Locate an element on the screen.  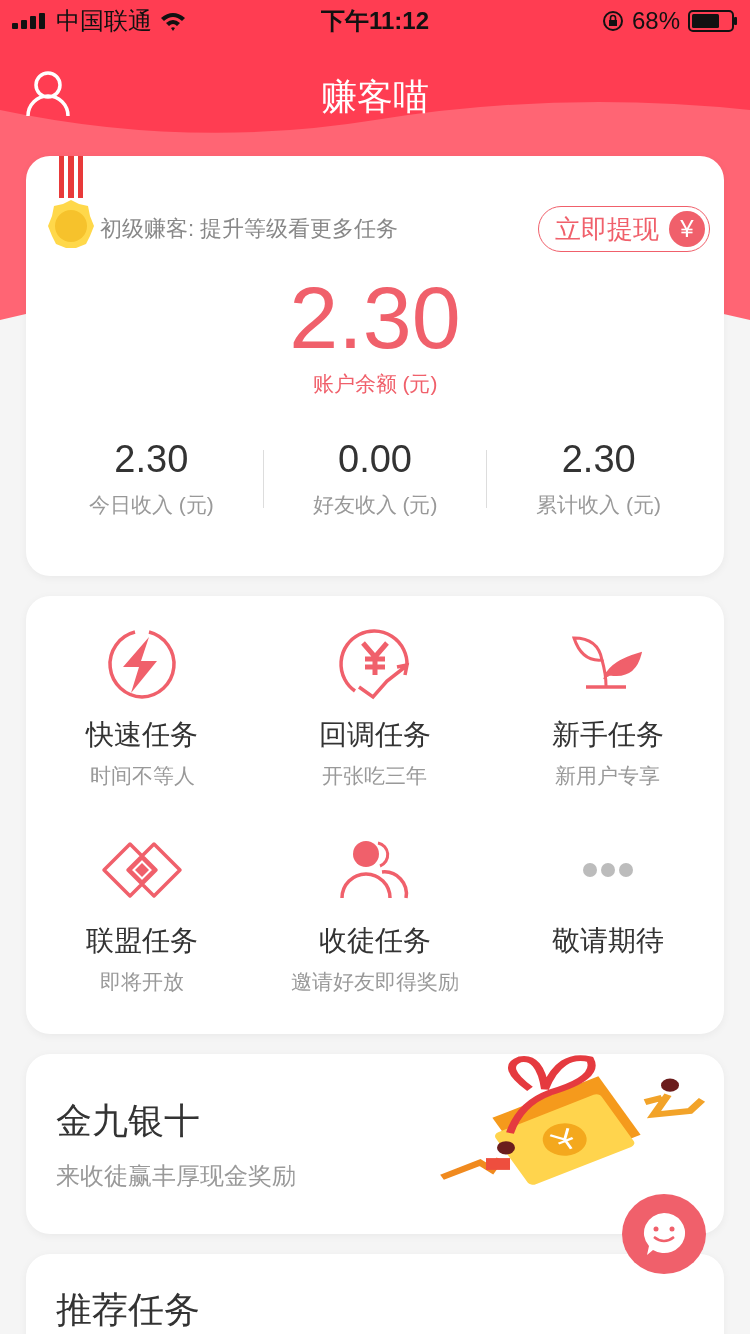
task-subtitle: 开张吃三年 is located at coordinates (375, 776).